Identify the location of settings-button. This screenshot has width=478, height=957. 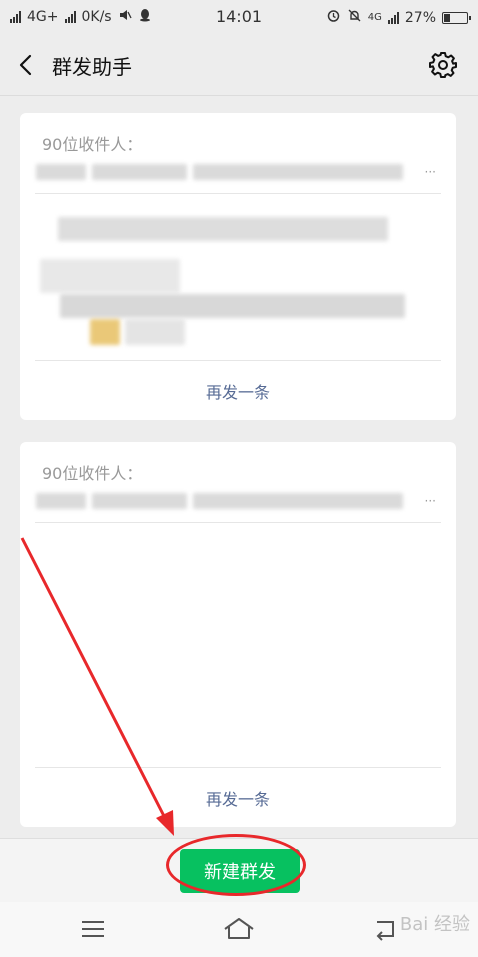
(443, 65).